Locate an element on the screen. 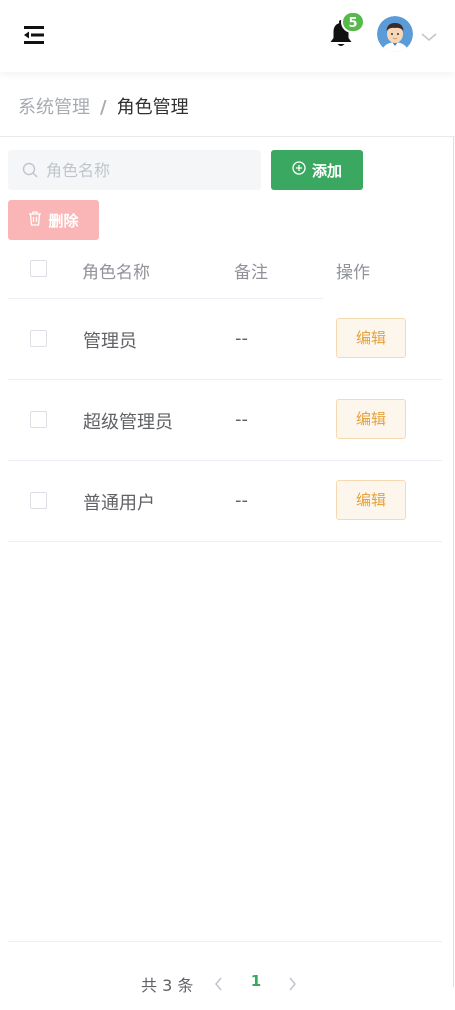 This screenshot has height=1010, width=455. column-header-remark: 备注 is located at coordinates (251, 273).